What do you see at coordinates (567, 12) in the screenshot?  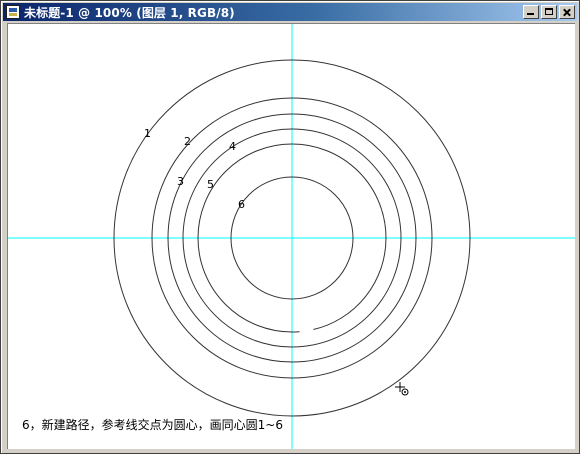 I see `close-button` at bounding box center [567, 12].